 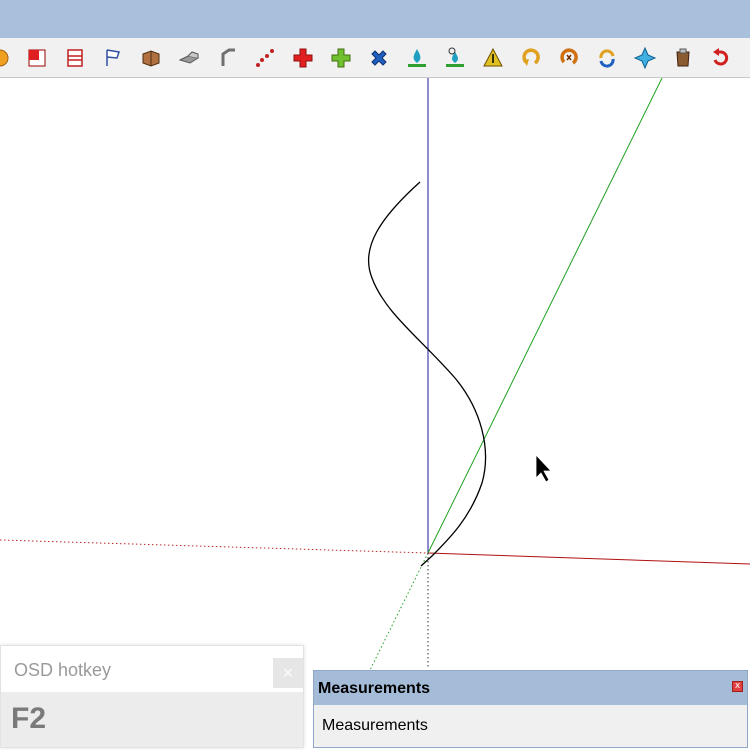 I want to click on box-icon, so click(x=151, y=58).